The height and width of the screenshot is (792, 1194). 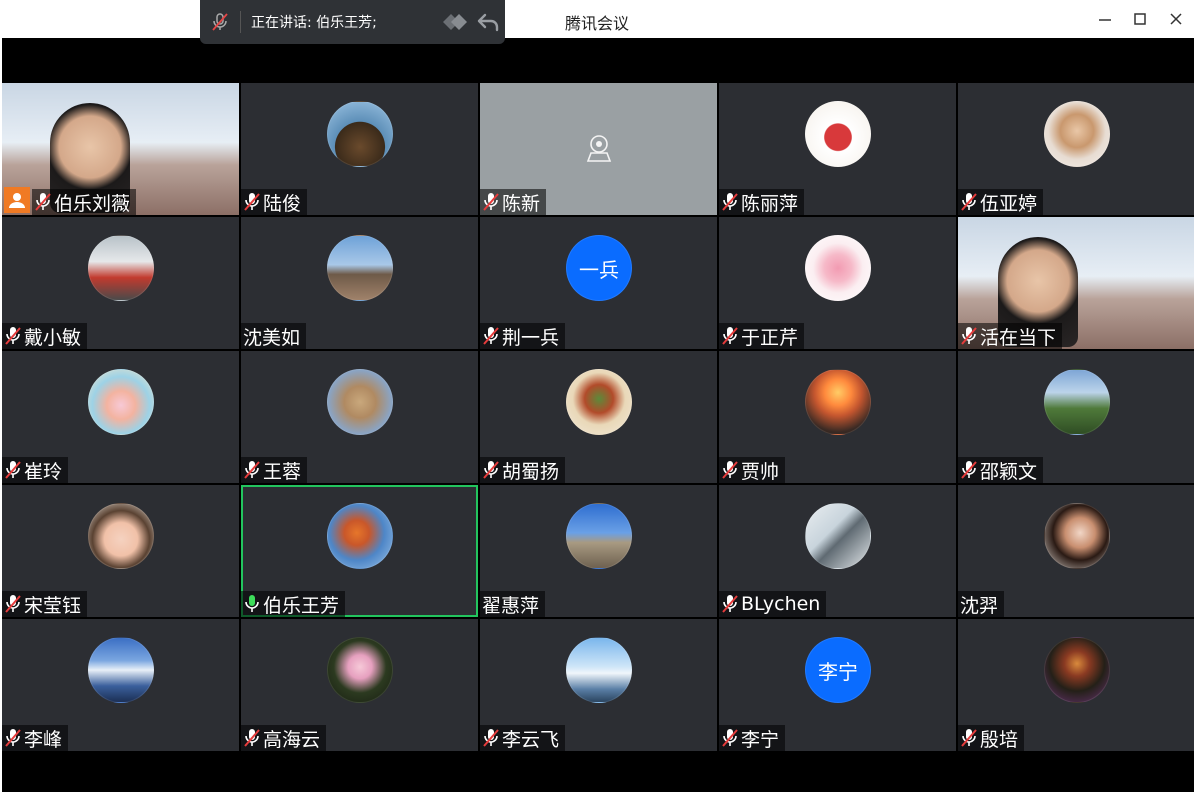 I want to click on participant-tile: 李宁 李宁, so click(x=837, y=685).